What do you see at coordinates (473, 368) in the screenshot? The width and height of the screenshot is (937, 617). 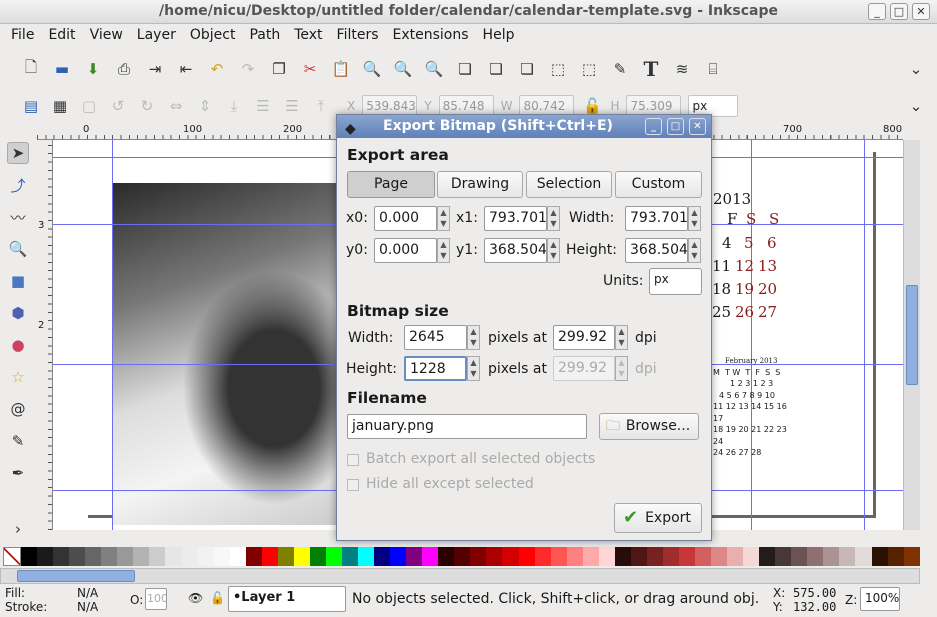 I see `bitmap-height-spinner: ▲ ▼` at bounding box center [473, 368].